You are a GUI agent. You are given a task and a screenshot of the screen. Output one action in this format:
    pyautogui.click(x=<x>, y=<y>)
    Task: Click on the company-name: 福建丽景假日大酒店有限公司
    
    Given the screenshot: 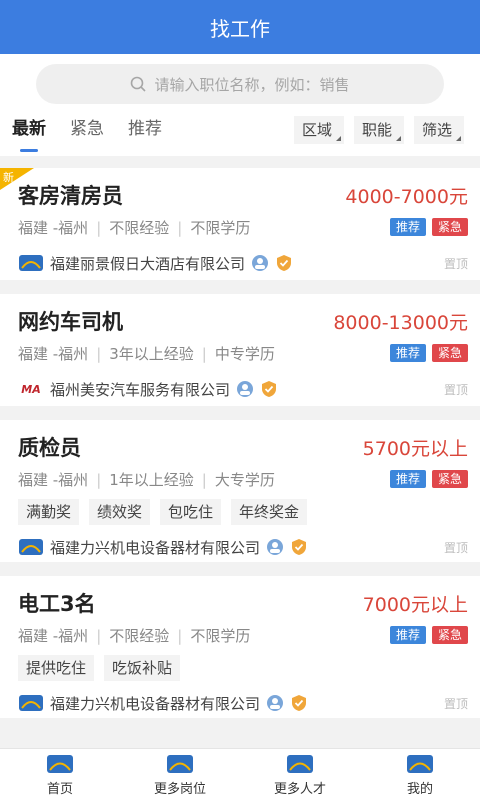 What is the action you would take?
    pyautogui.click(x=148, y=263)
    